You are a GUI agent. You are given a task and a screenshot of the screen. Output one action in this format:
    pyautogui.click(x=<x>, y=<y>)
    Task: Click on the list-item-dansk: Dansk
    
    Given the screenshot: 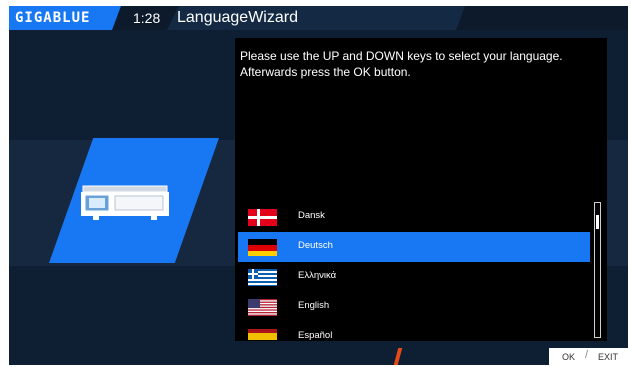 What is the action you would take?
    pyautogui.click(x=414, y=217)
    